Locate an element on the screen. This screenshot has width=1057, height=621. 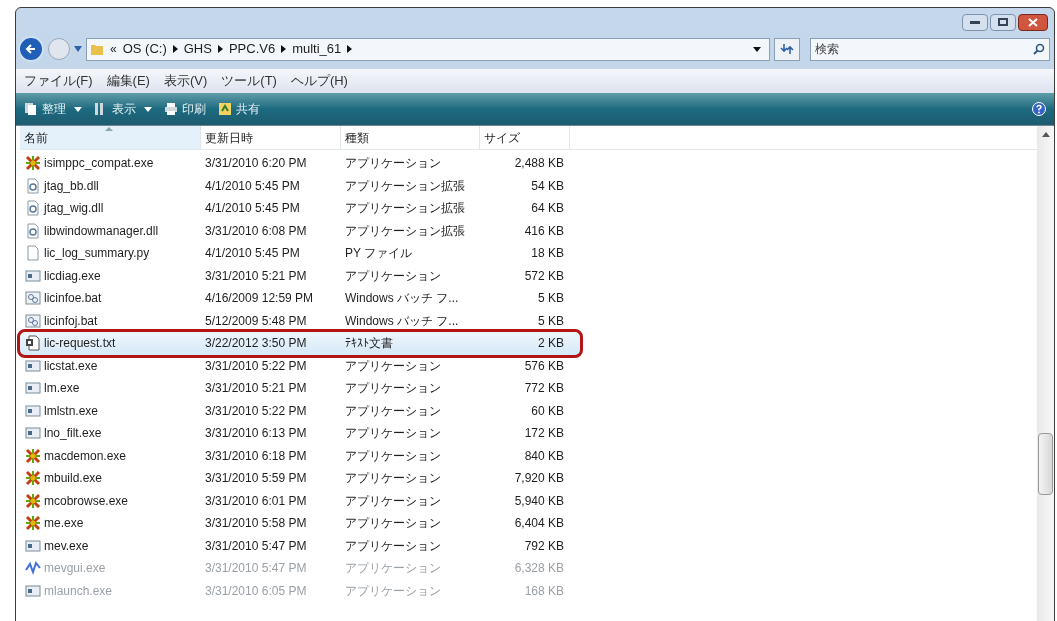
menu-item: ファイル(F) is located at coordinates (58, 81).